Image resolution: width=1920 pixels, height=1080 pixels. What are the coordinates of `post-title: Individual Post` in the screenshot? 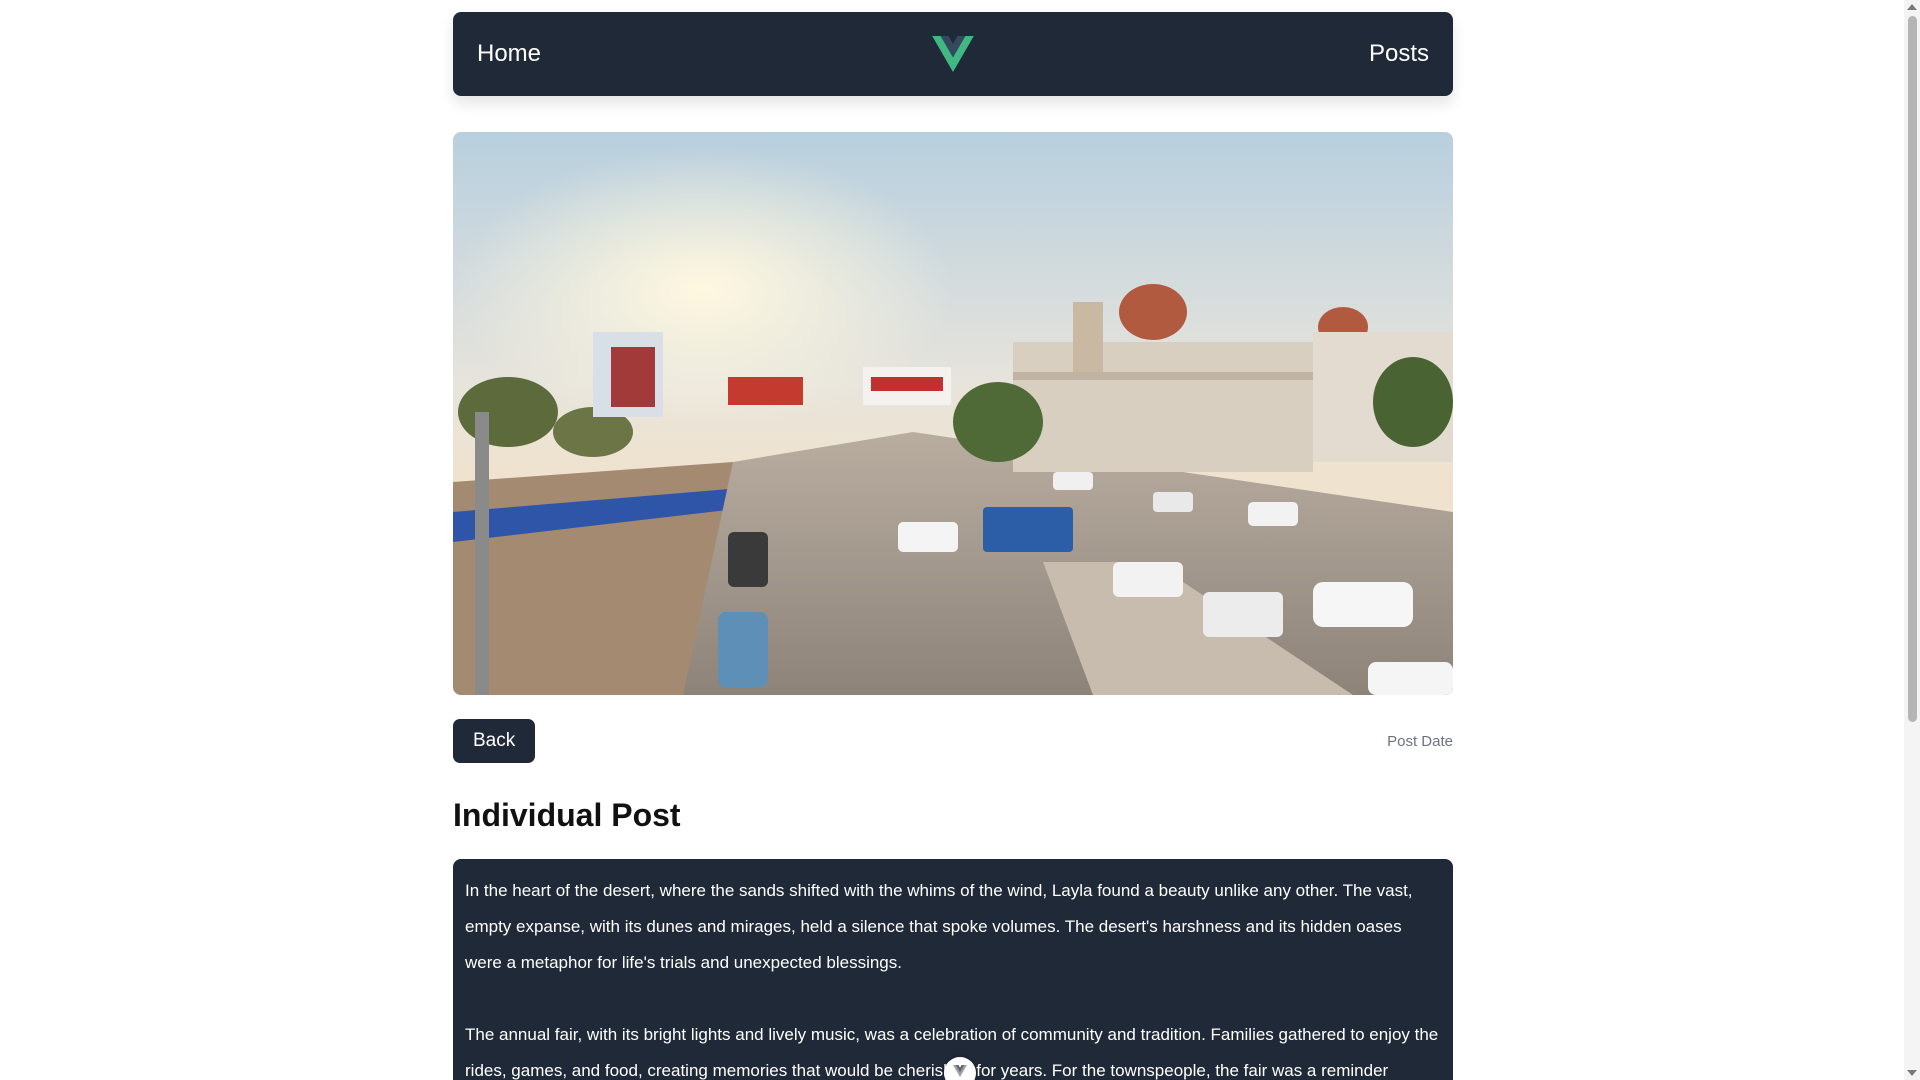 It's located at (567, 815).